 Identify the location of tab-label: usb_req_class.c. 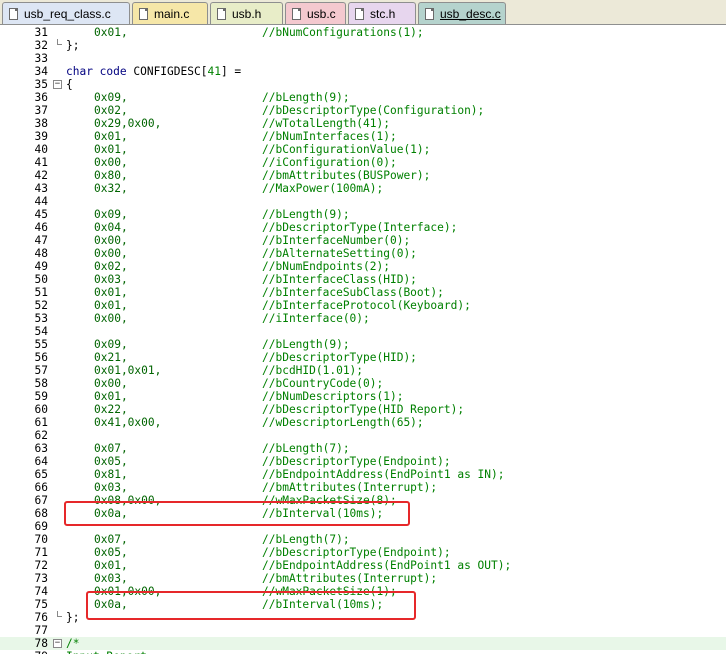
(67, 13).